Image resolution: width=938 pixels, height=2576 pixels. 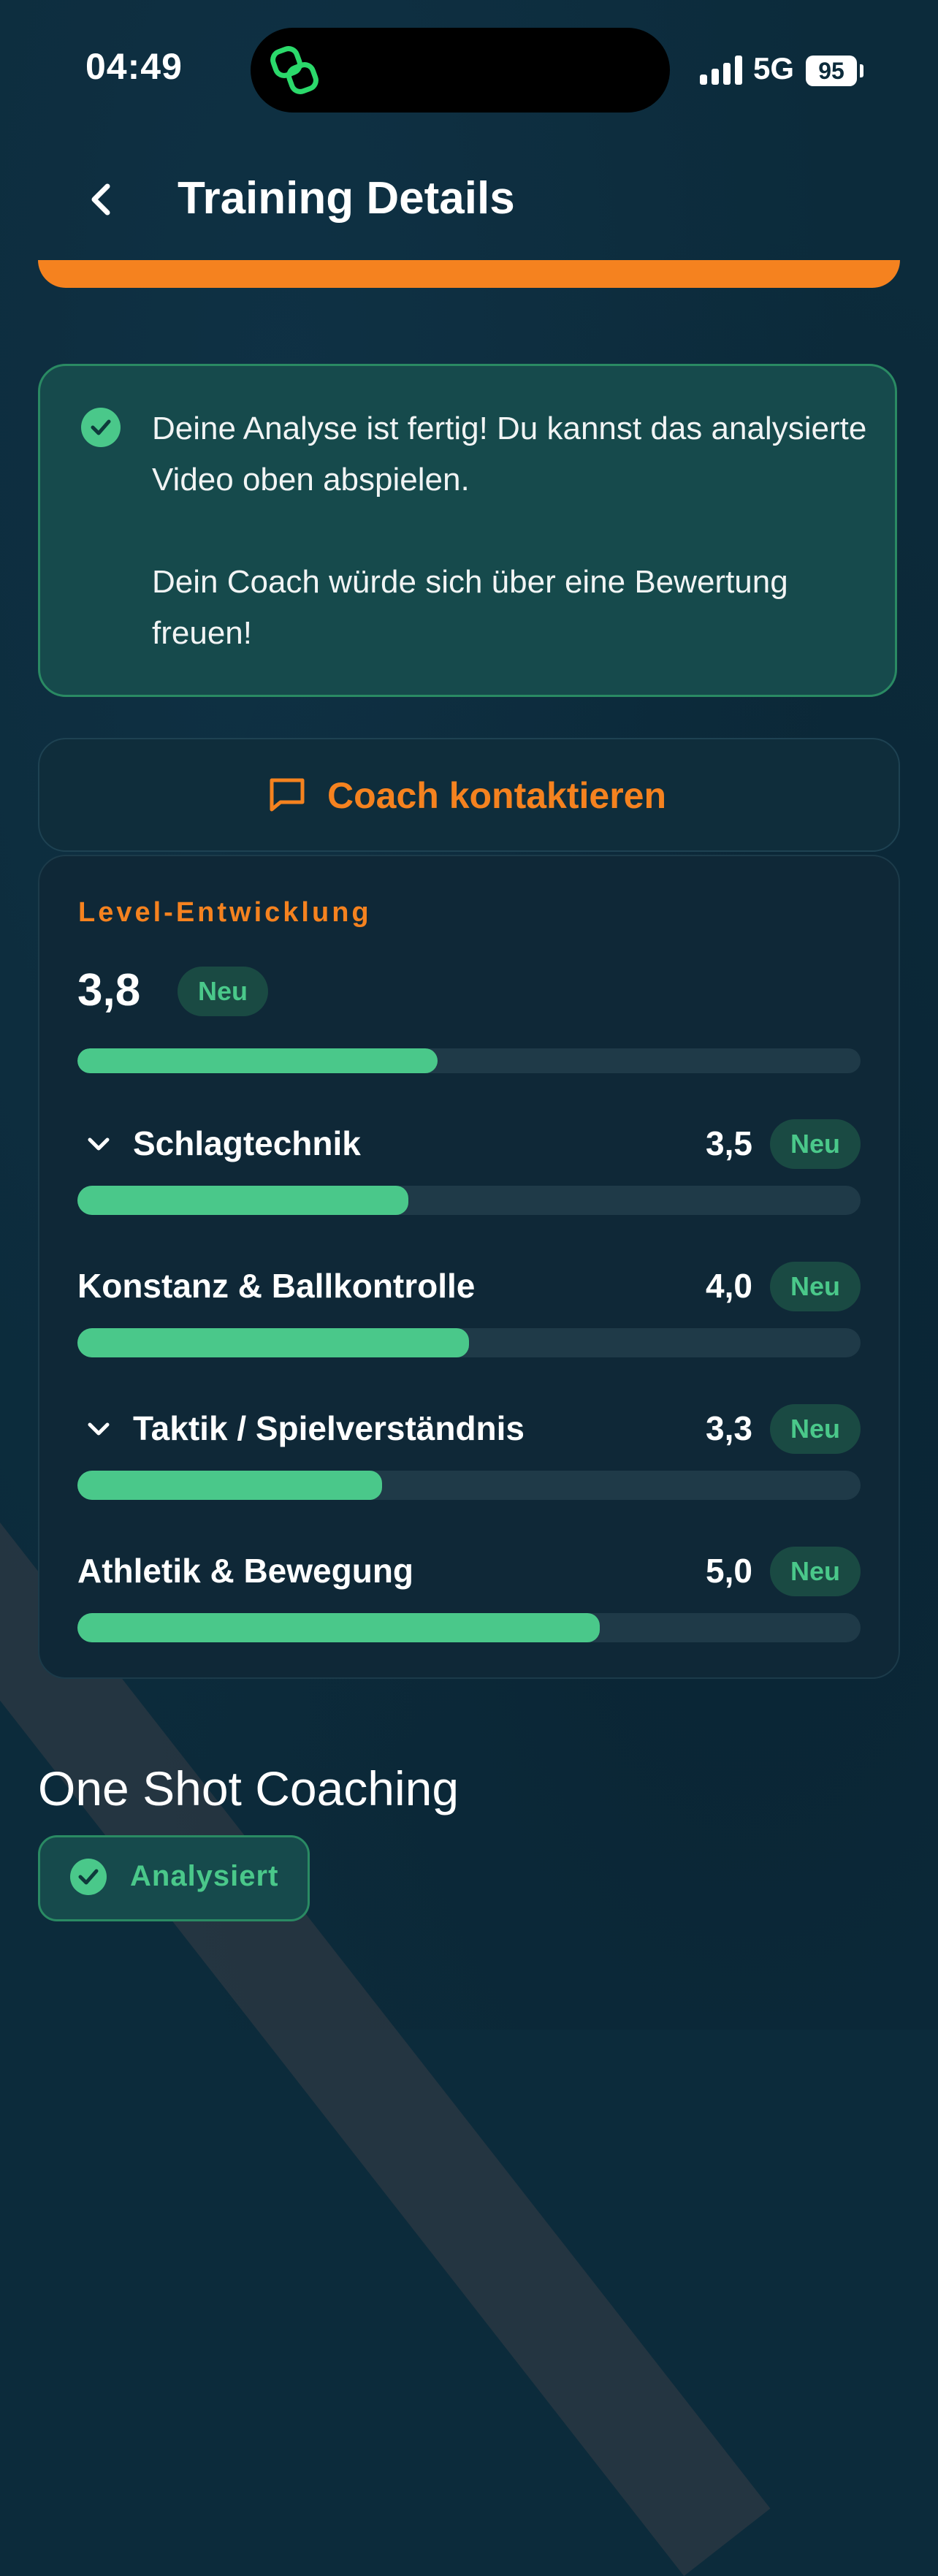 What do you see at coordinates (729, 1143) in the screenshot?
I see `category-value: 3,5` at bounding box center [729, 1143].